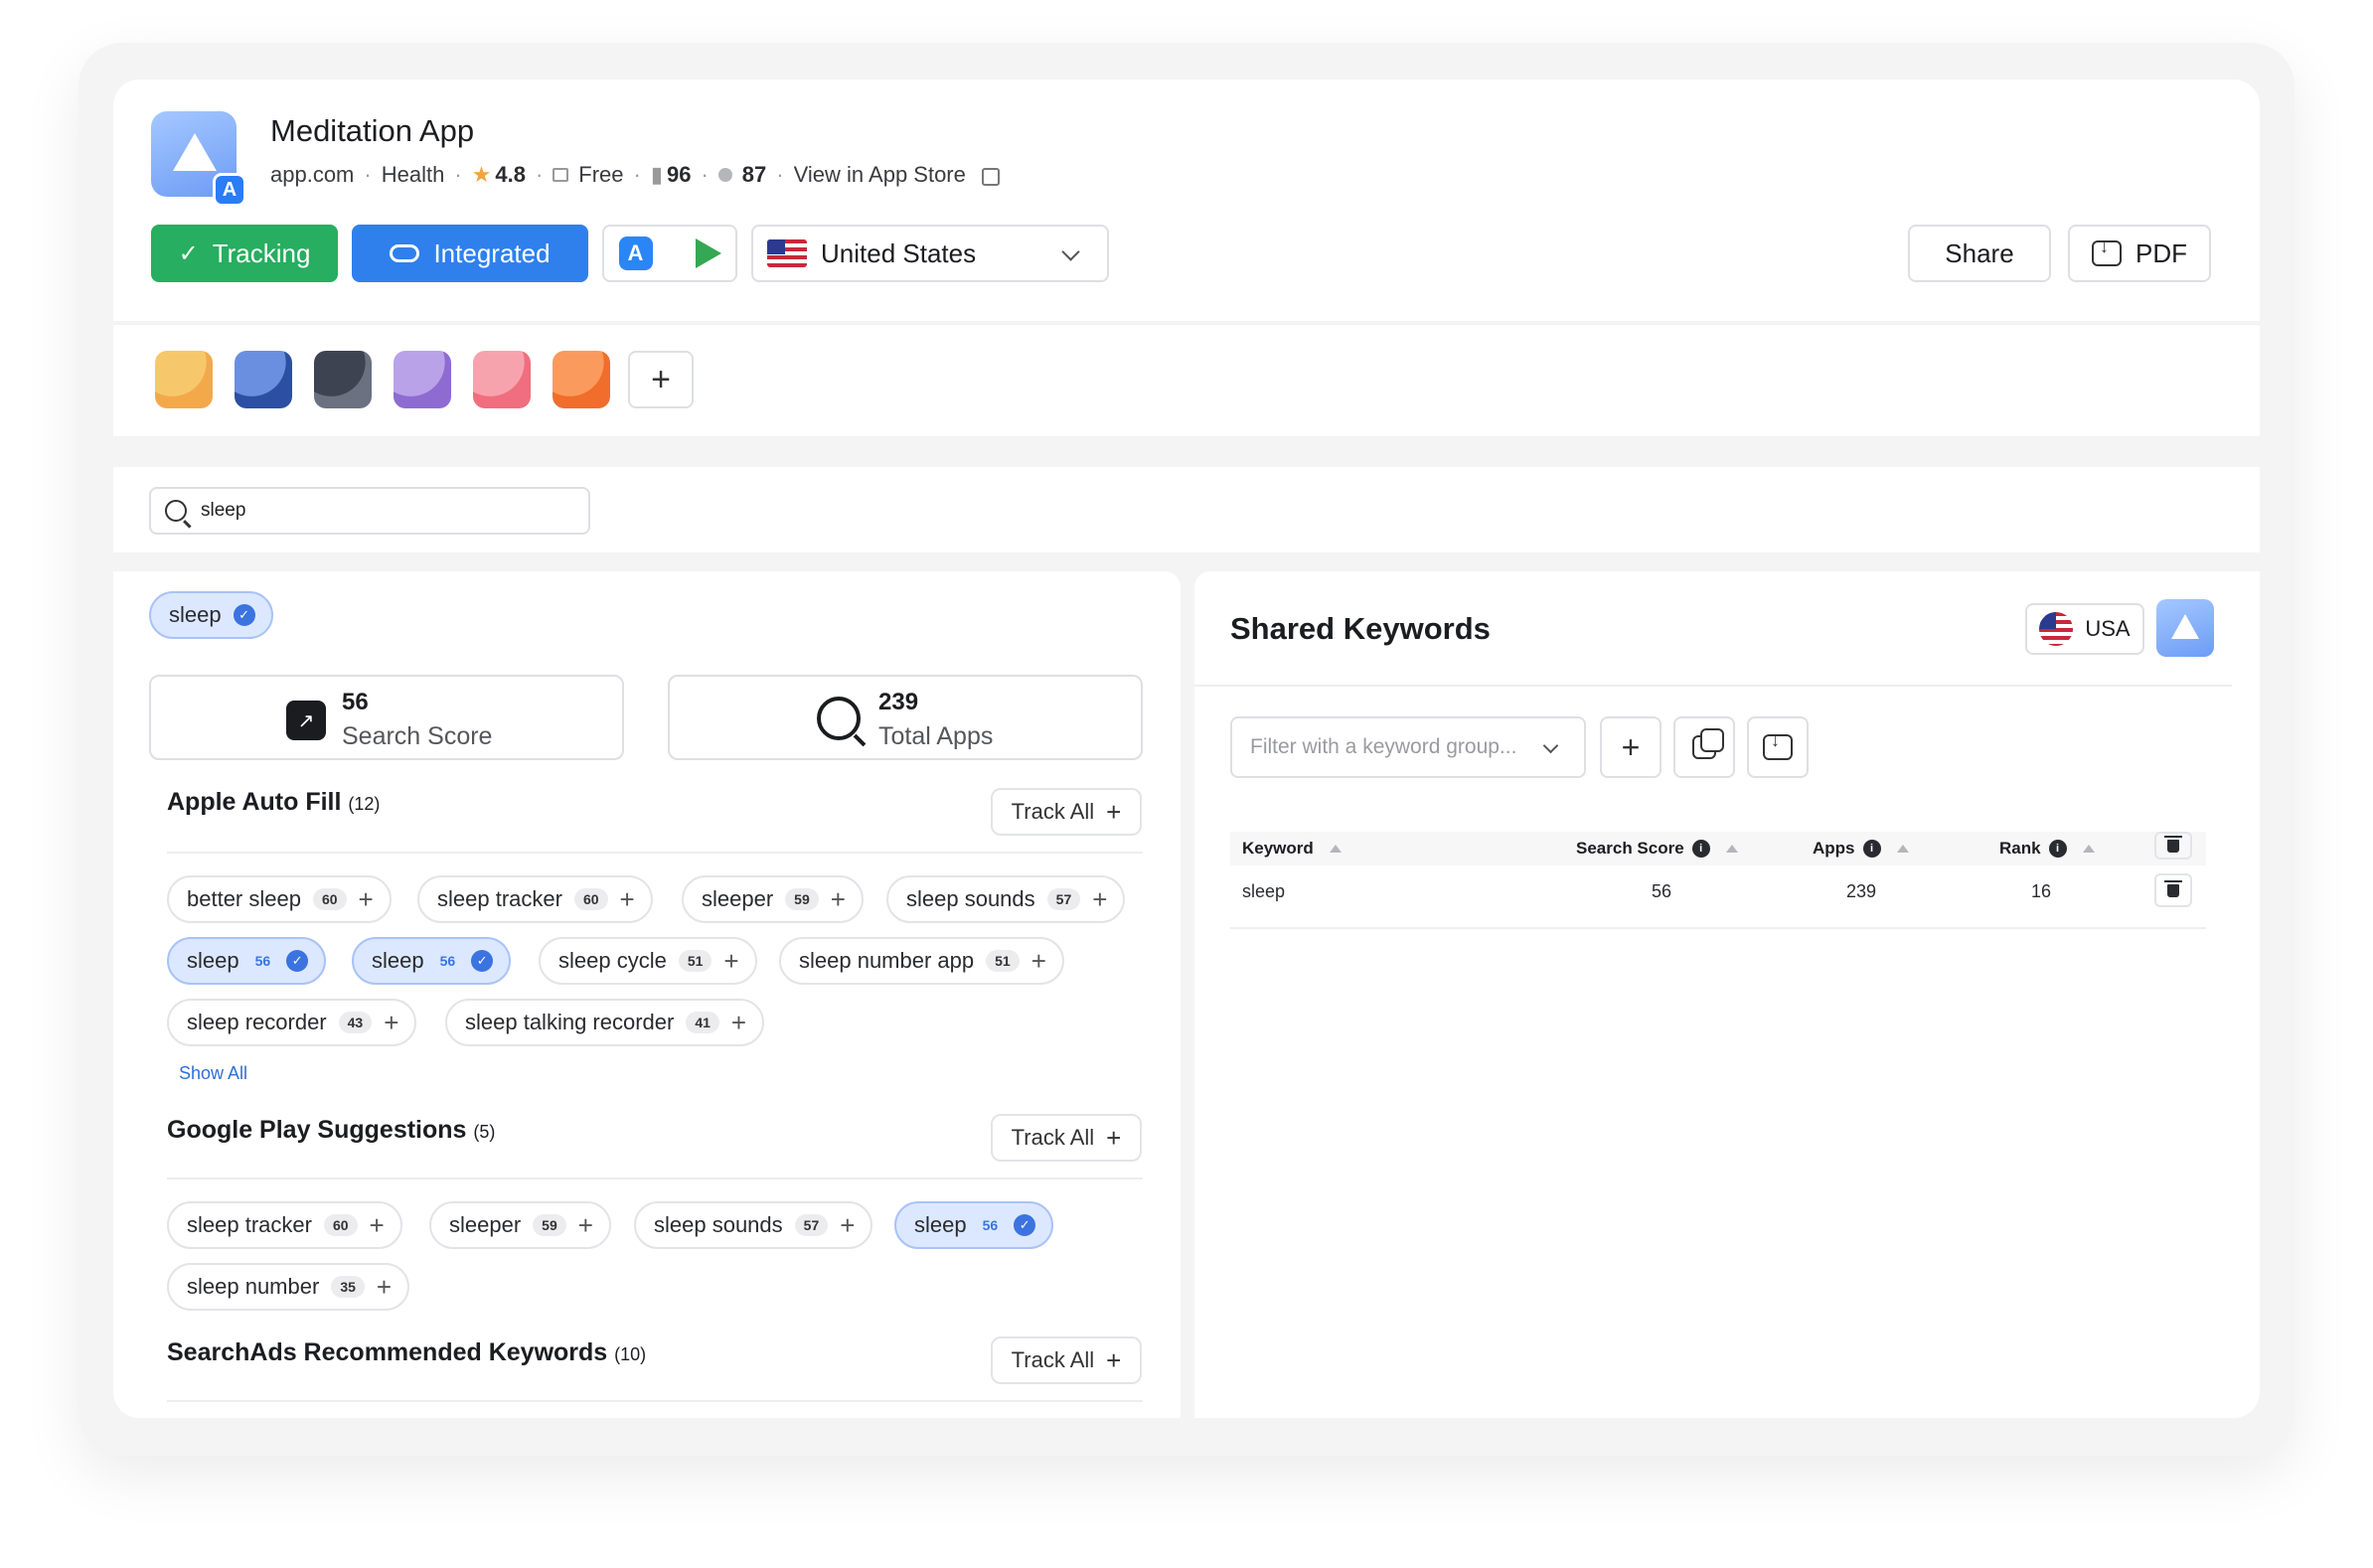  What do you see at coordinates (1066, 812) in the screenshot?
I see `apple-track-all-button: Track All +` at bounding box center [1066, 812].